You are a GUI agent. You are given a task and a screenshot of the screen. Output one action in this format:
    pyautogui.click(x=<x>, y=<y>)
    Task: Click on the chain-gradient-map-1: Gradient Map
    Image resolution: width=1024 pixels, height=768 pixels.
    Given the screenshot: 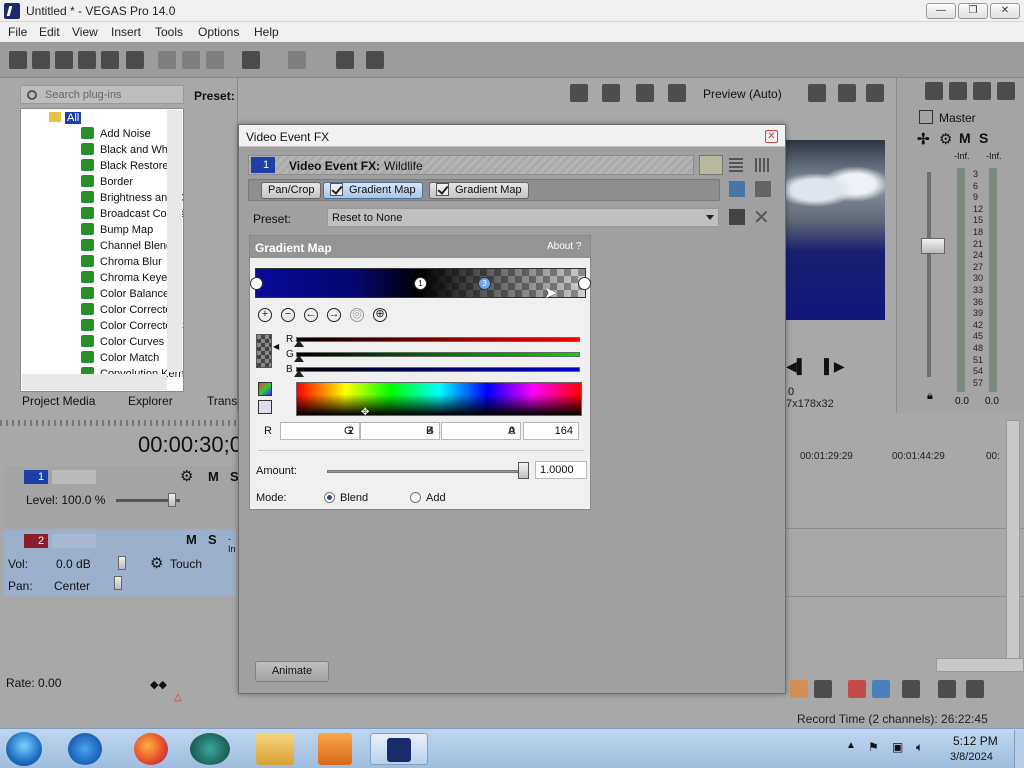 What is the action you would take?
    pyautogui.click(x=373, y=190)
    